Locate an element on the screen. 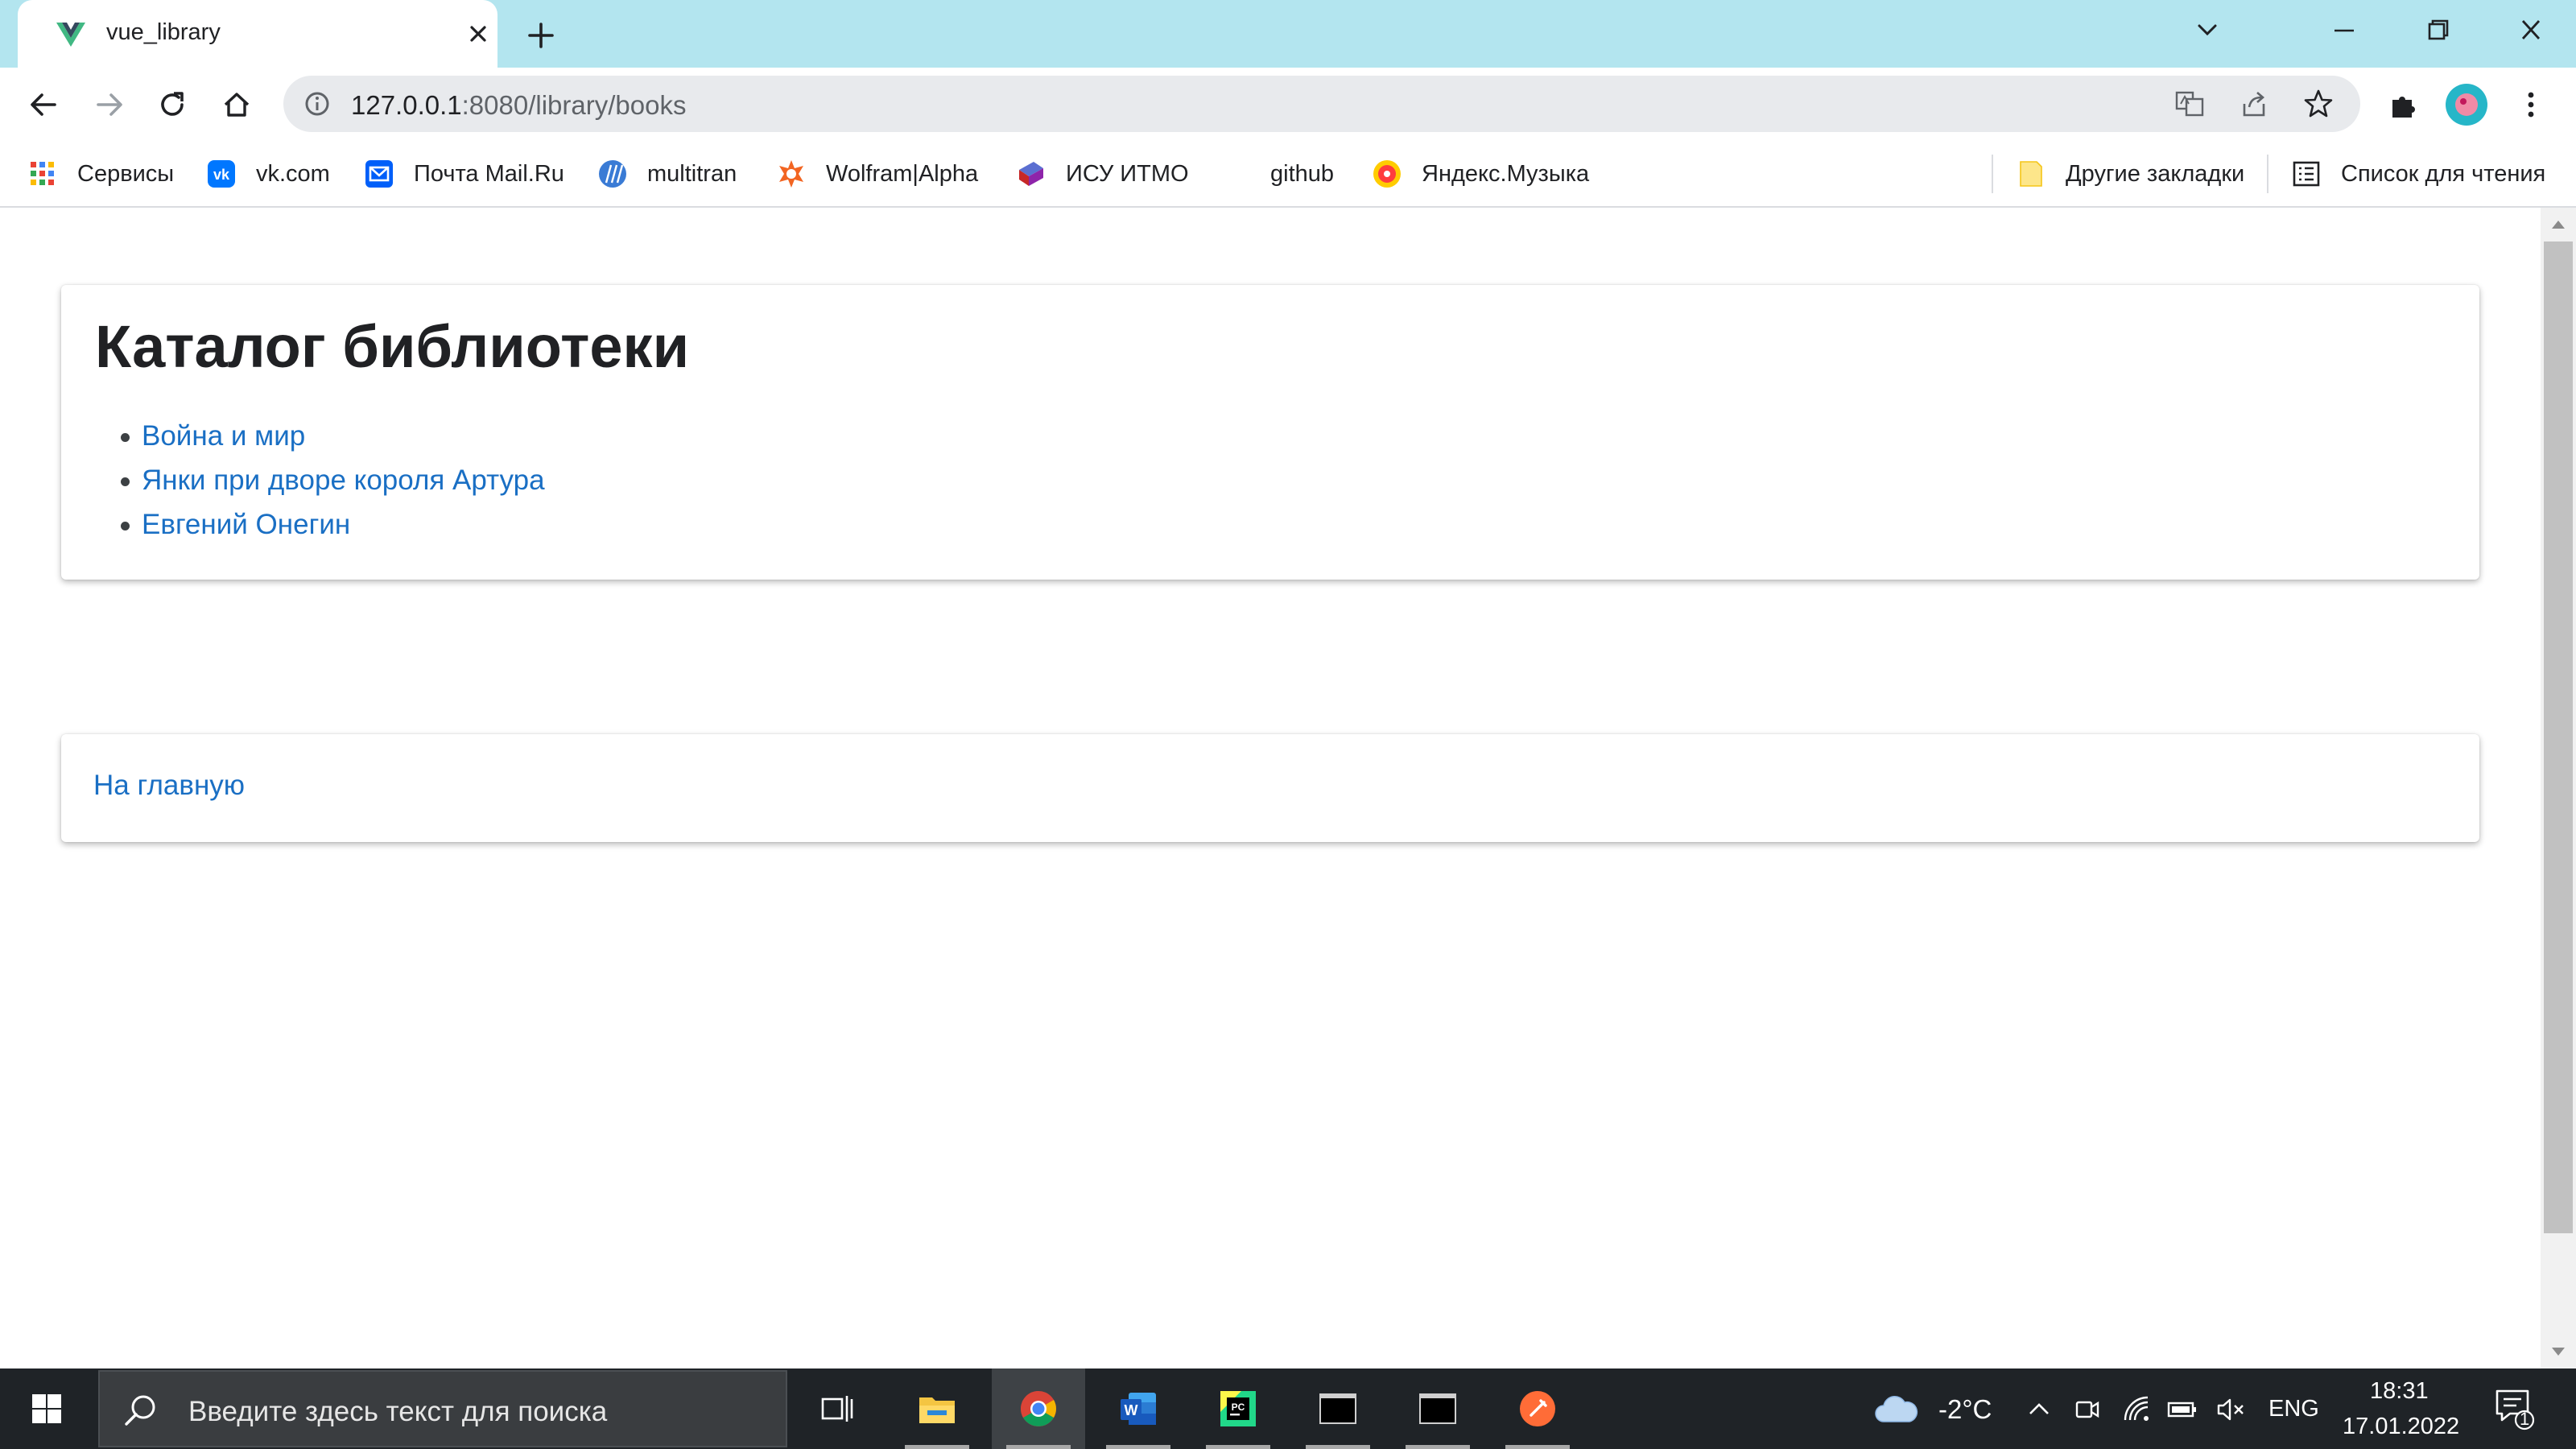  reading-list-icon is located at coordinates (2306, 174).